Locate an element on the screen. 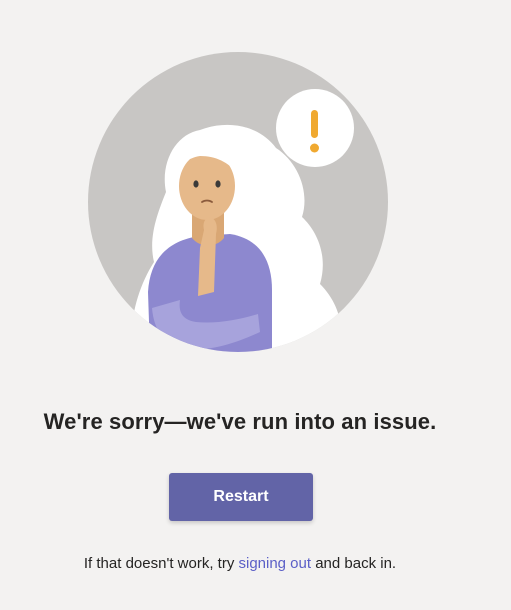 This screenshot has width=511, height=610. error-headline: We're sorry—we've run into an issue. is located at coordinates (240, 421).